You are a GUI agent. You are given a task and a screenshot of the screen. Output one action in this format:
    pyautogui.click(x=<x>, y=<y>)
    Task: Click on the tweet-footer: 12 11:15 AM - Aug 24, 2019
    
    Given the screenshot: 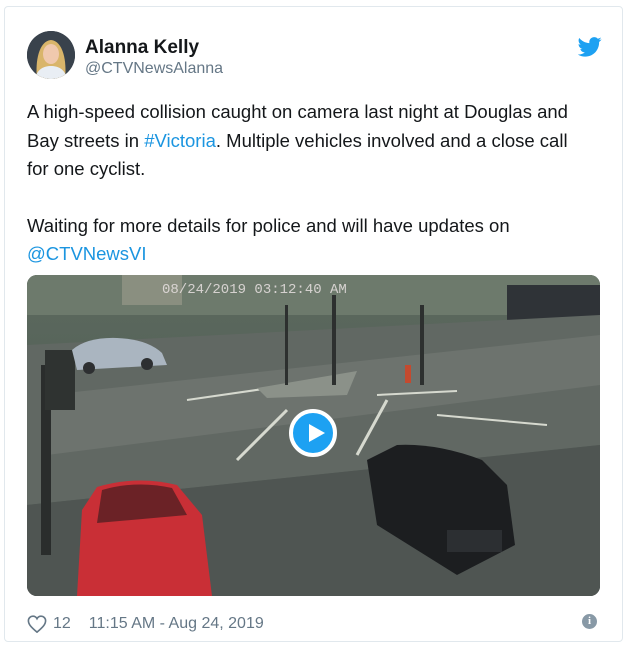 What is the action you would take?
    pyautogui.click(x=145, y=624)
    